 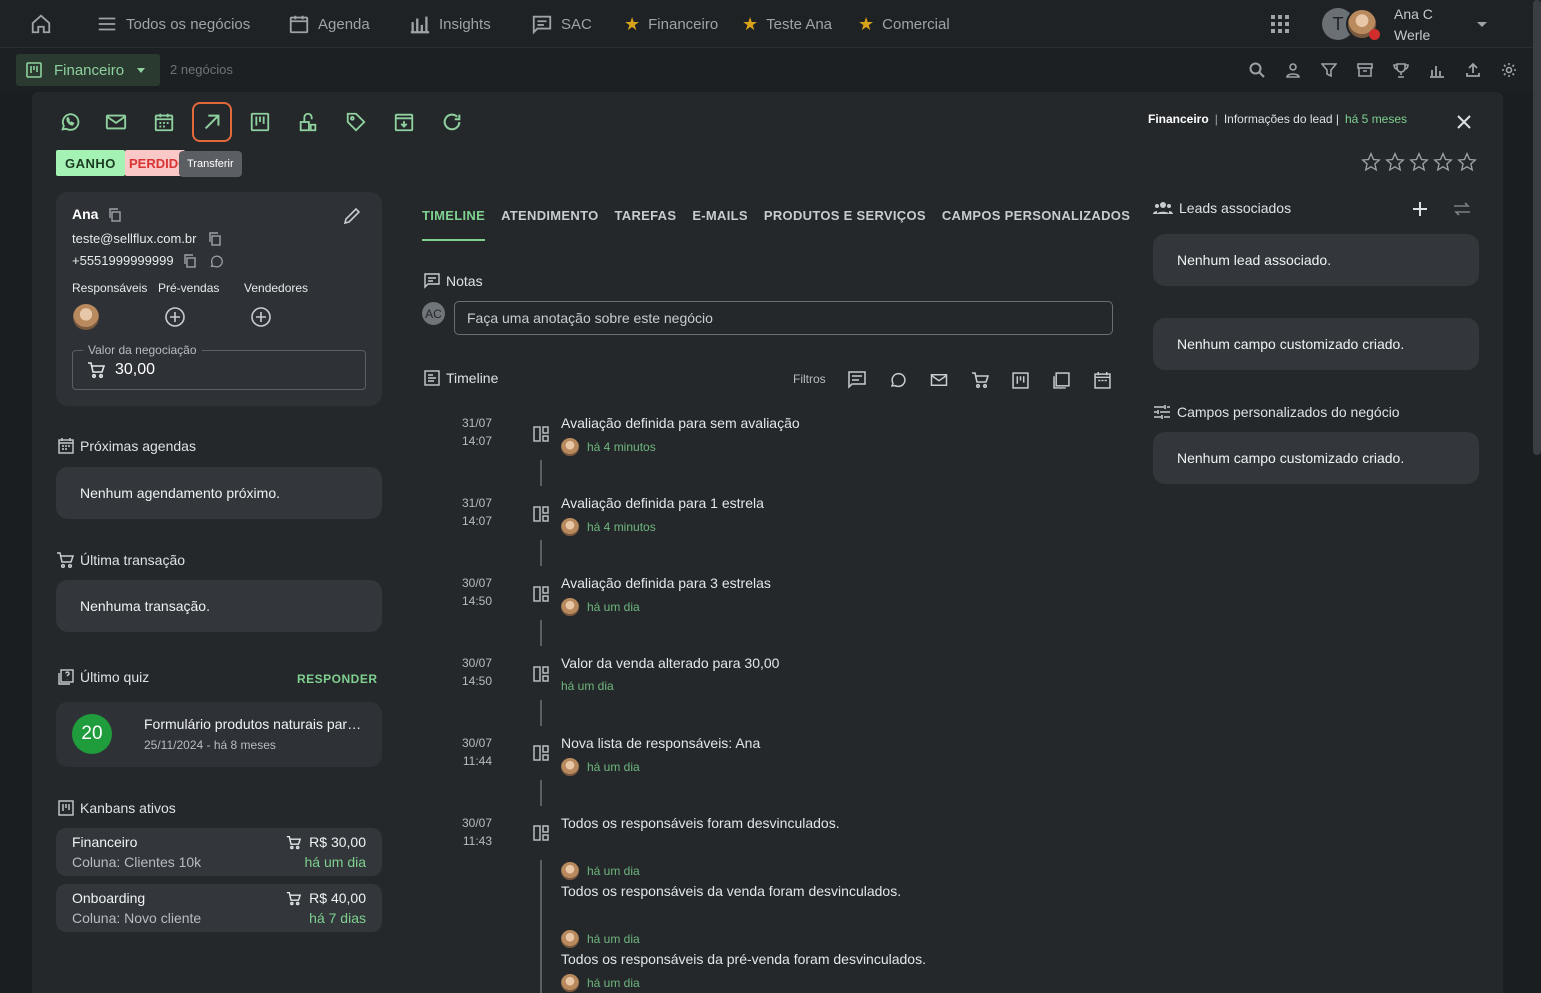 I want to click on filter-calendar-icon, so click(x=1102, y=380).